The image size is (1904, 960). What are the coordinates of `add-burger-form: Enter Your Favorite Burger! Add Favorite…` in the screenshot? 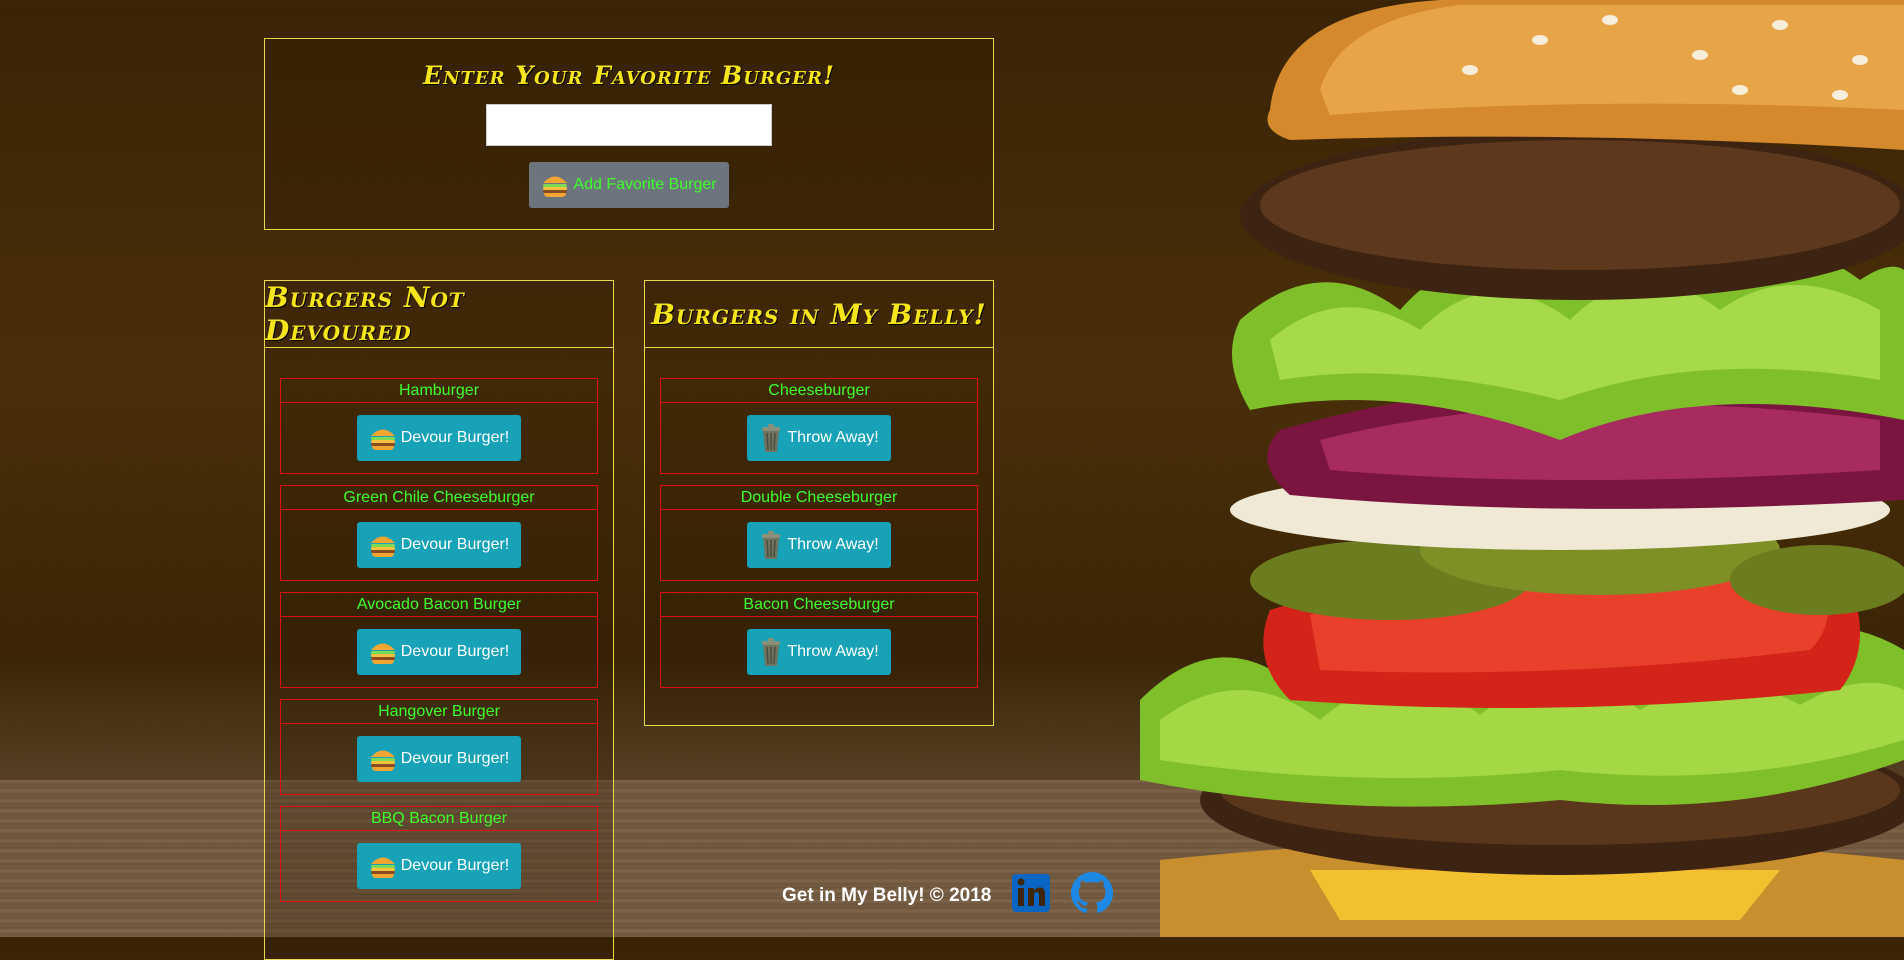 It's located at (629, 134).